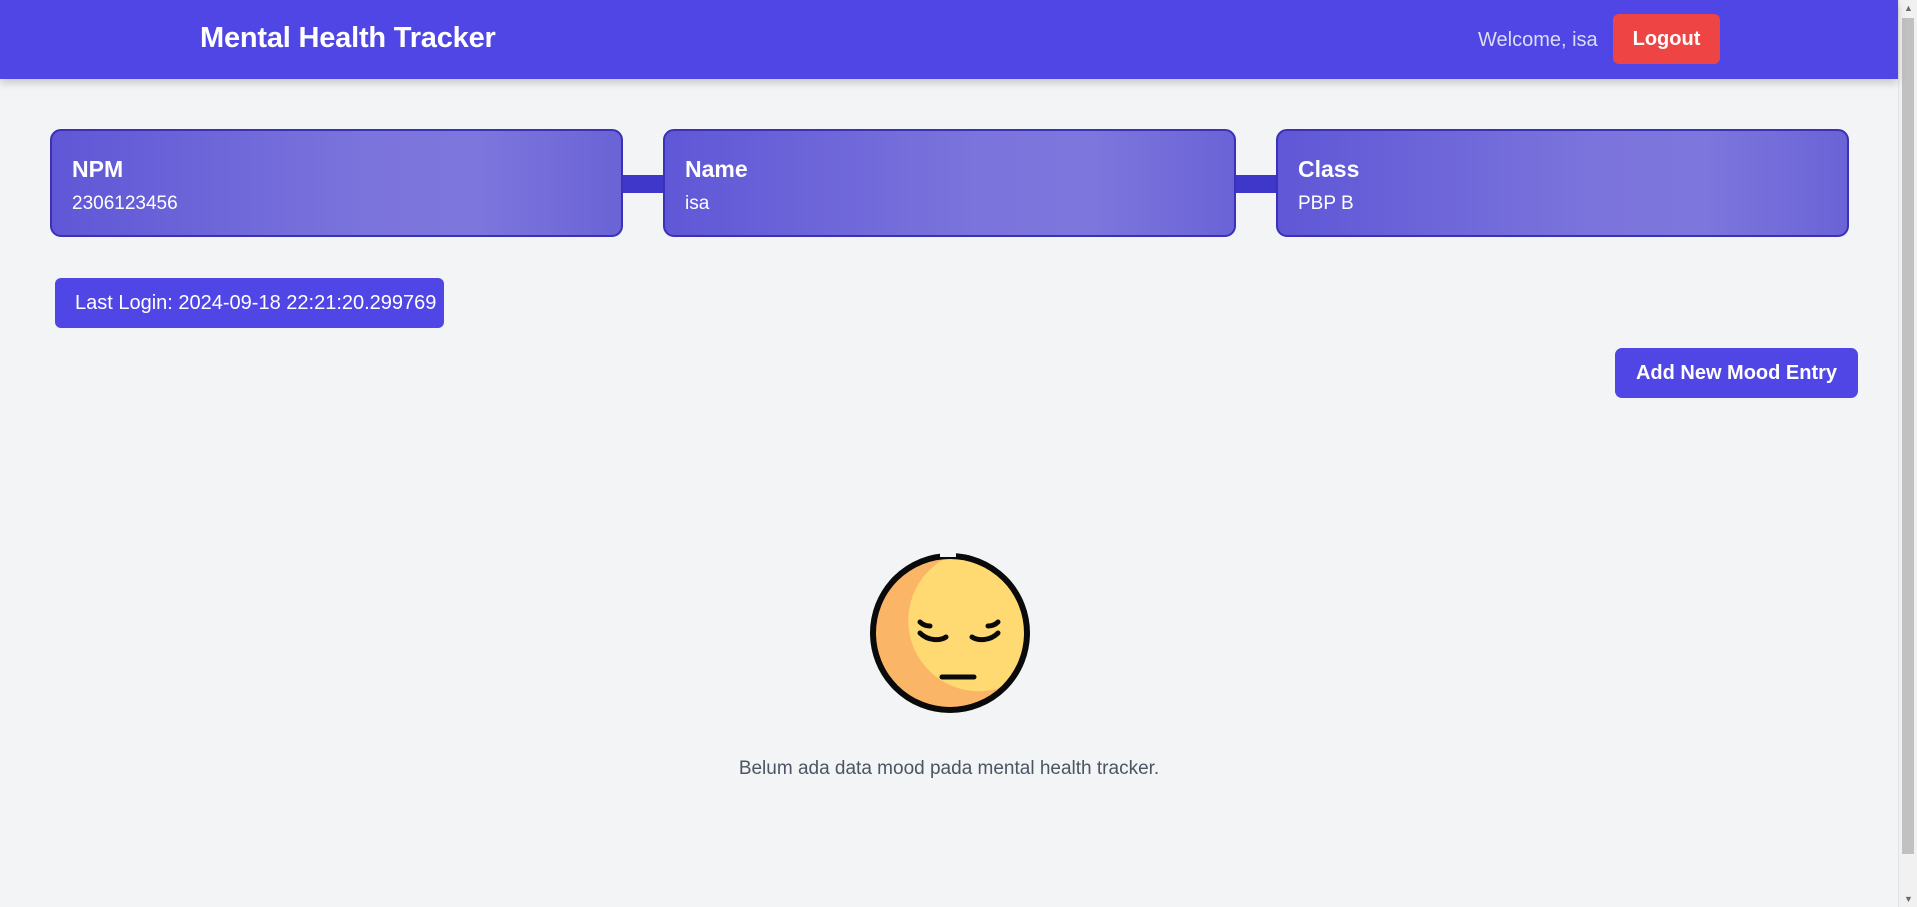  I want to click on class-label: Class, so click(1329, 169).